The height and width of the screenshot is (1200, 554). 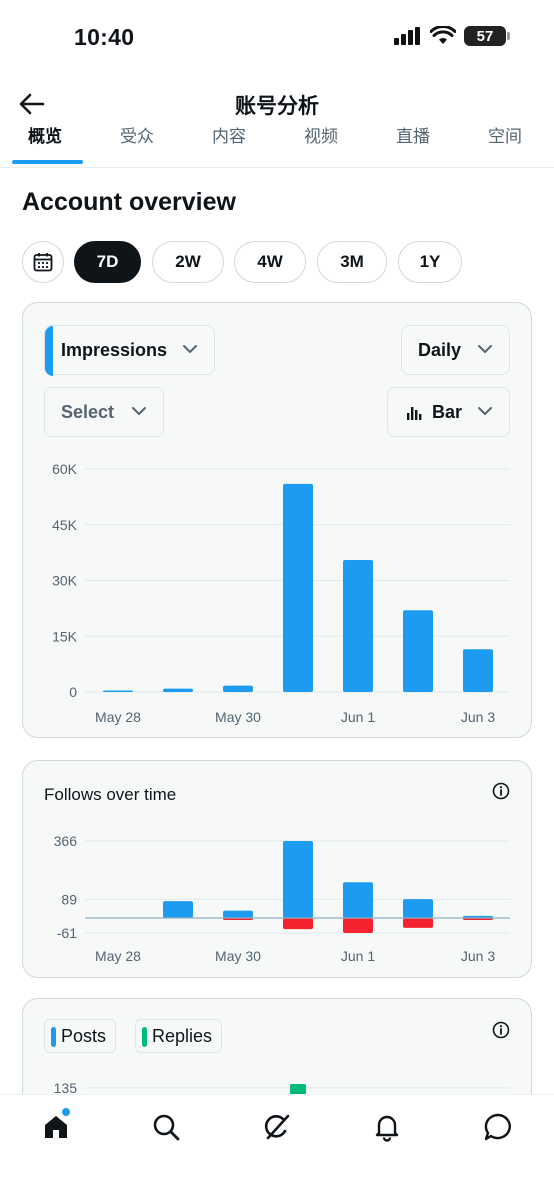 I want to click on battery-level: 57, so click(x=485, y=36).